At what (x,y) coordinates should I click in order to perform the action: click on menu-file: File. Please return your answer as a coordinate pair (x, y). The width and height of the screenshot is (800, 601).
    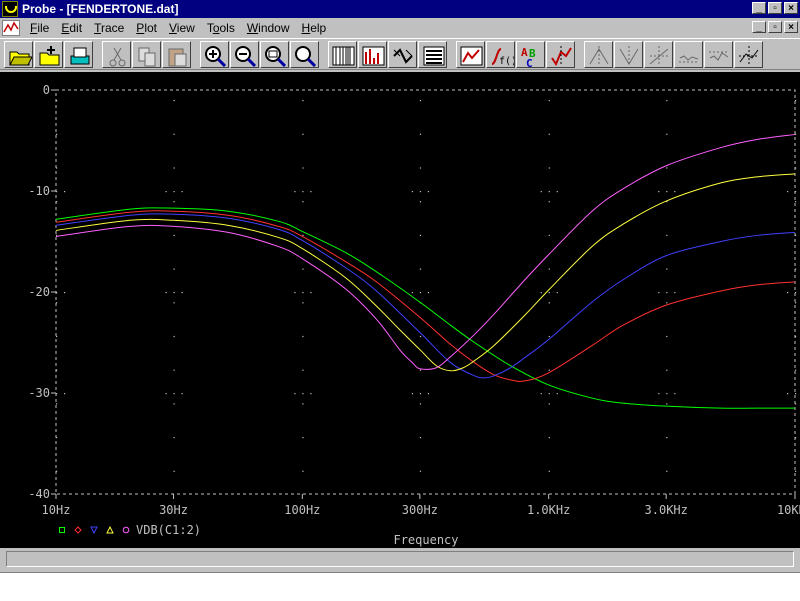
    Looking at the image, I should click on (39, 28).